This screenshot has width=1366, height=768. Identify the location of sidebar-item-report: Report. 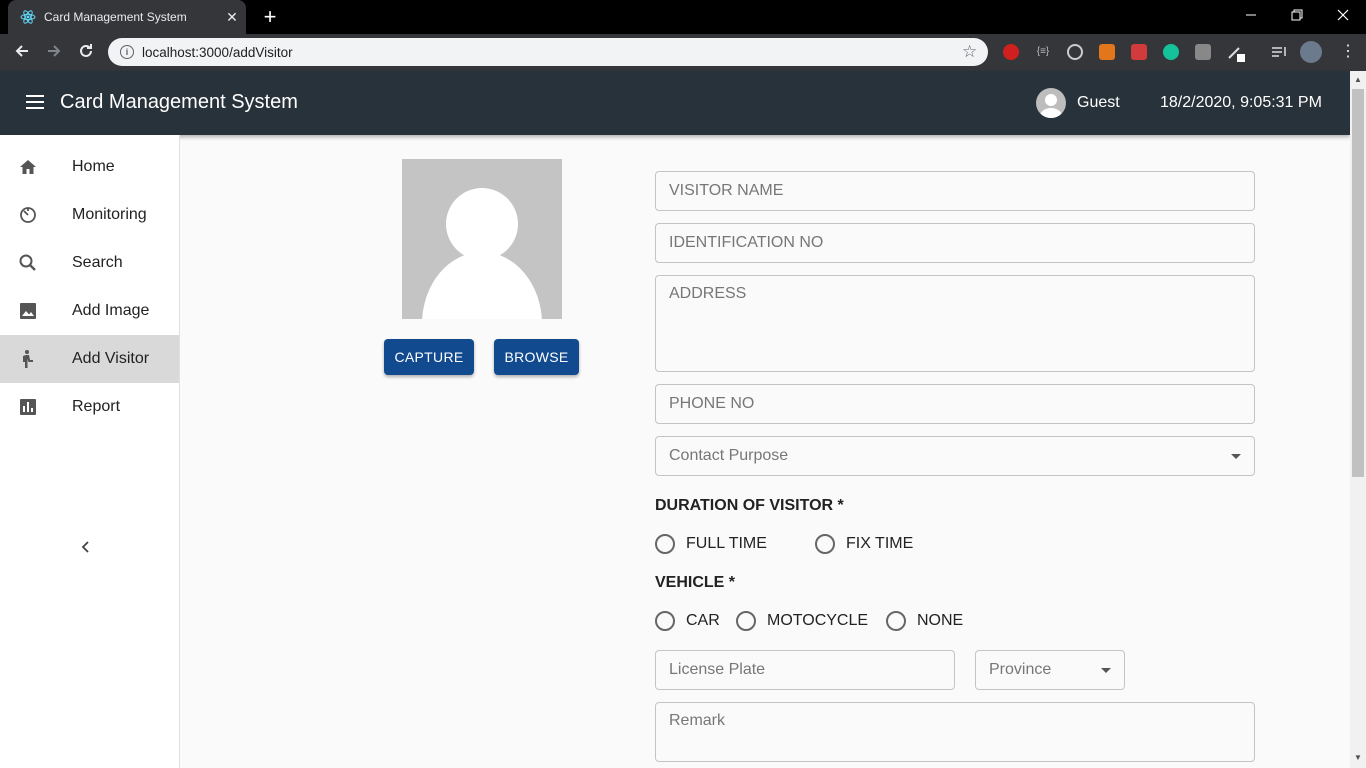
(89, 407).